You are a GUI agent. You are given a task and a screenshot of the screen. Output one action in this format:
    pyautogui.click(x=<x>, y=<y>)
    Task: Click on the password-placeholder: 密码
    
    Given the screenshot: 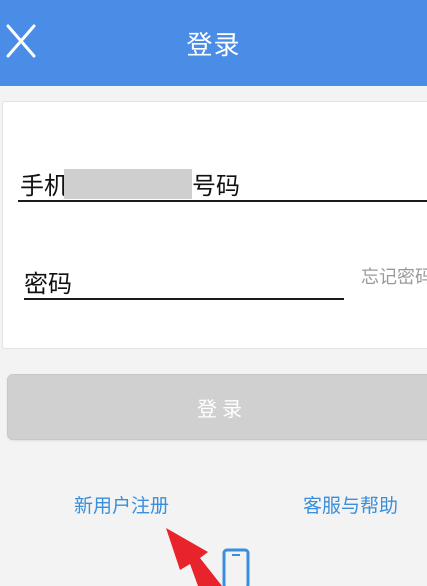 What is the action you would take?
    pyautogui.click(x=48, y=284)
    